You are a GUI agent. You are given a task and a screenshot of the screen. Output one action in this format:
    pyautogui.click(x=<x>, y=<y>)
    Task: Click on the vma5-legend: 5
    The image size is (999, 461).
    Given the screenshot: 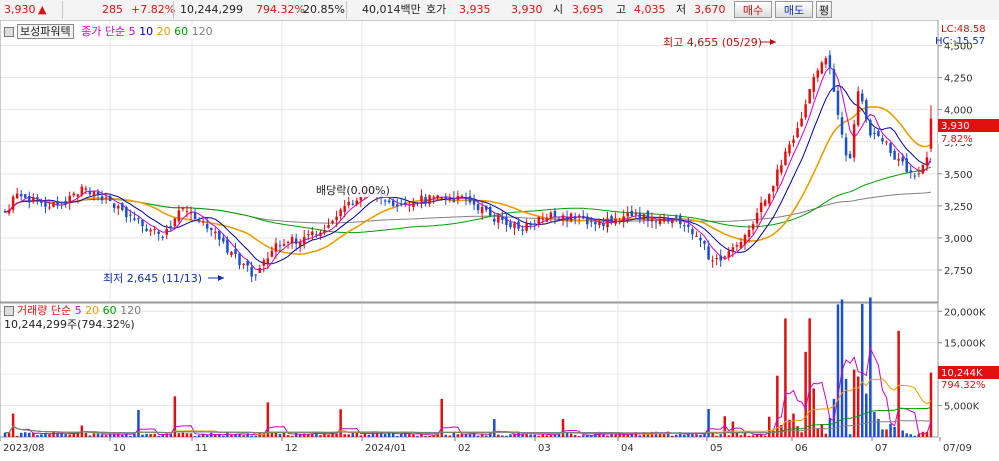 What is the action you would take?
    pyautogui.click(x=78, y=310)
    